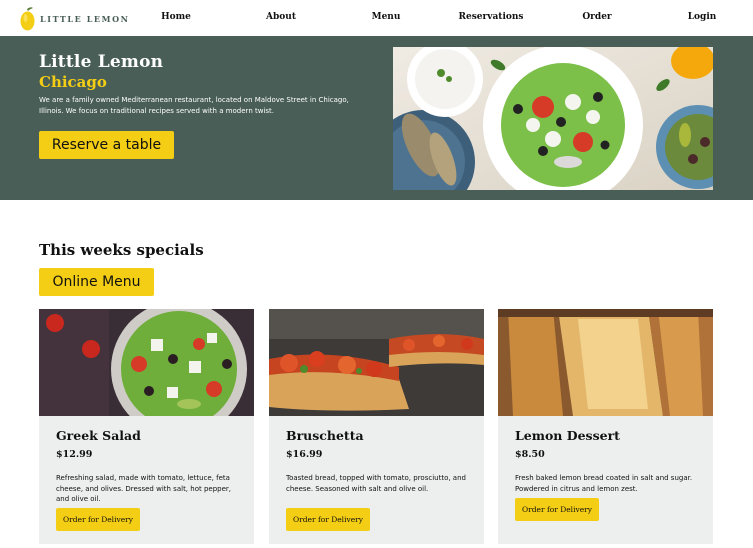 The width and height of the screenshot is (753, 548). What do you see at coordinates (74, 454) in the screenshot?
I see `dish-price: $12.99` at bounding box center [74, 454].